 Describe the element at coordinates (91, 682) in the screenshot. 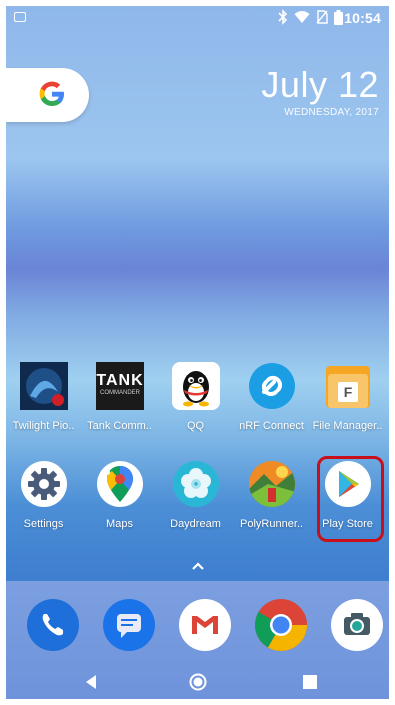

I see `back-icon` at that location.